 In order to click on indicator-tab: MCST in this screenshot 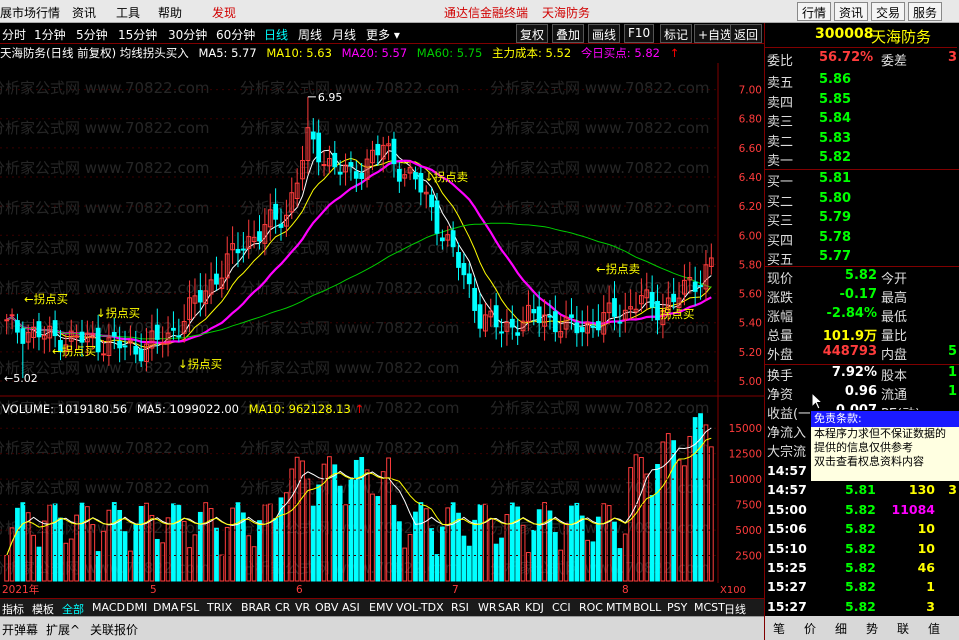, I will do `click(709, 607)`.